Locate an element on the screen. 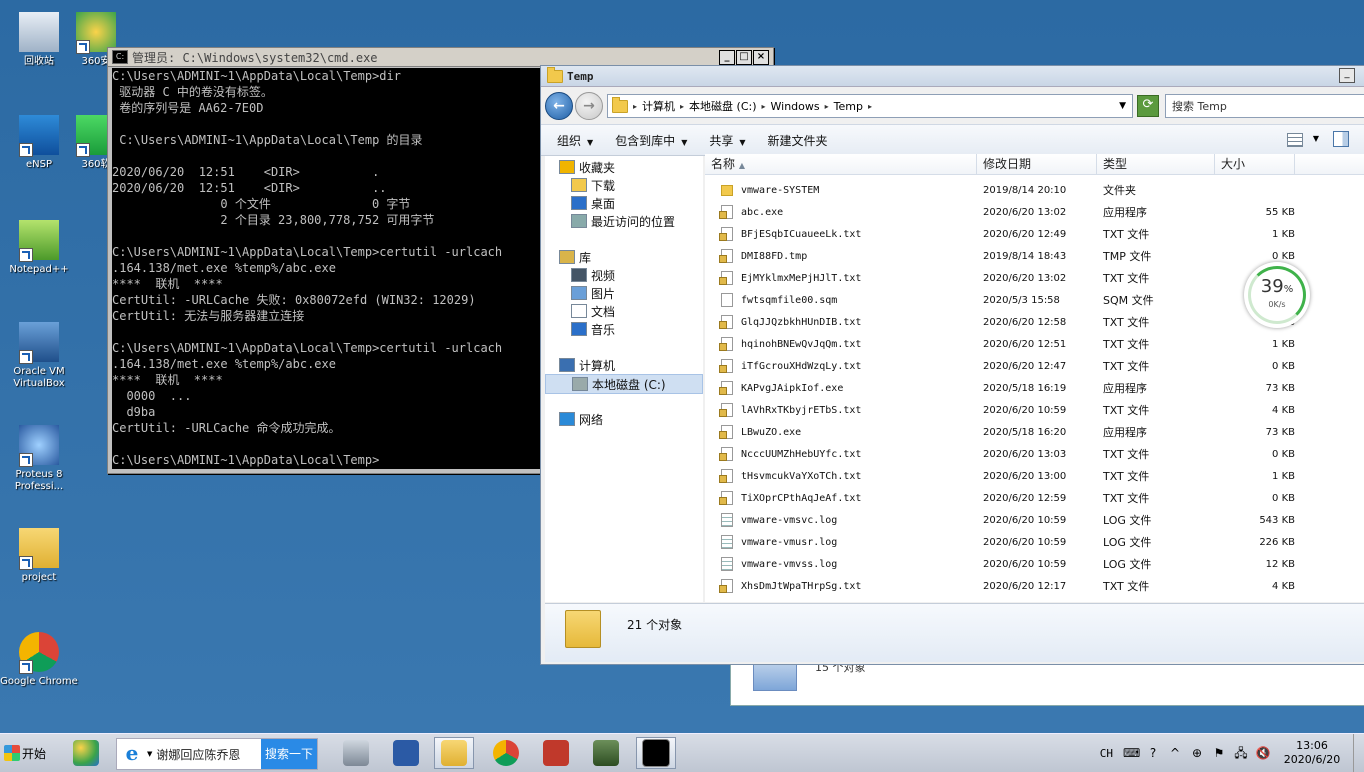 The height and width of the screenshot is (772, 1364). breadcrumb: ▸ 计算机 ▸ 本地磁盘 (C:) ▸ Windows ▸ Temp ▸ ▼ is located at coordinates (870, 106).